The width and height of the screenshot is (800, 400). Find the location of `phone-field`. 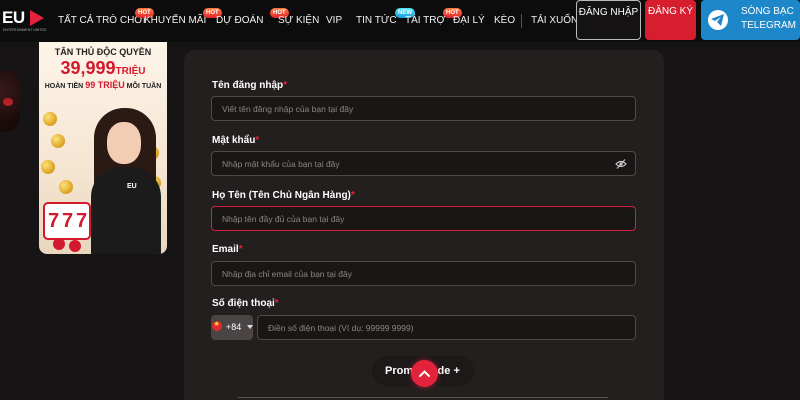

phone-field is located at coordinates (446, 327).